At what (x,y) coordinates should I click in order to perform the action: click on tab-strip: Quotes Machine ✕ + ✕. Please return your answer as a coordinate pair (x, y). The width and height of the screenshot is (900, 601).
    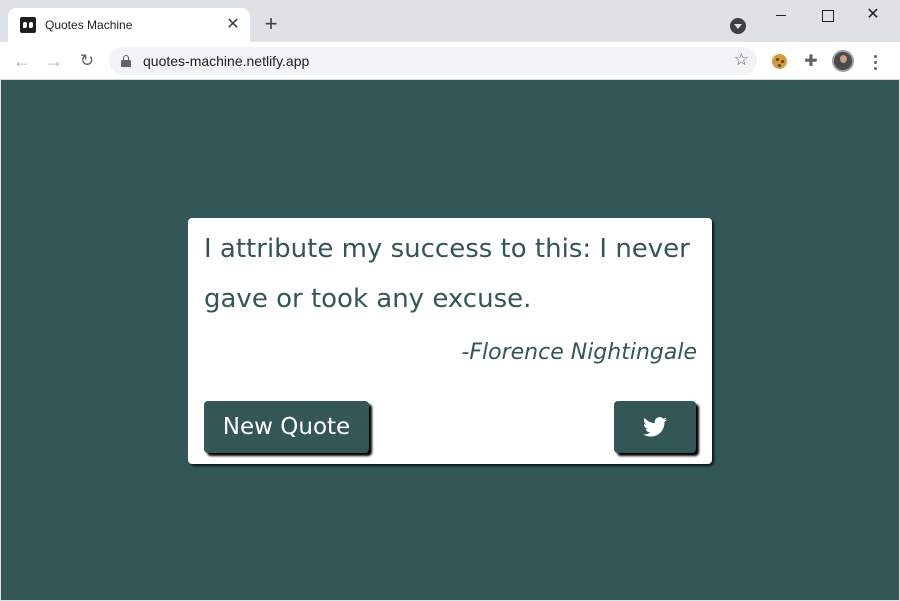
    Looking at the image, I should click on (450, 21).